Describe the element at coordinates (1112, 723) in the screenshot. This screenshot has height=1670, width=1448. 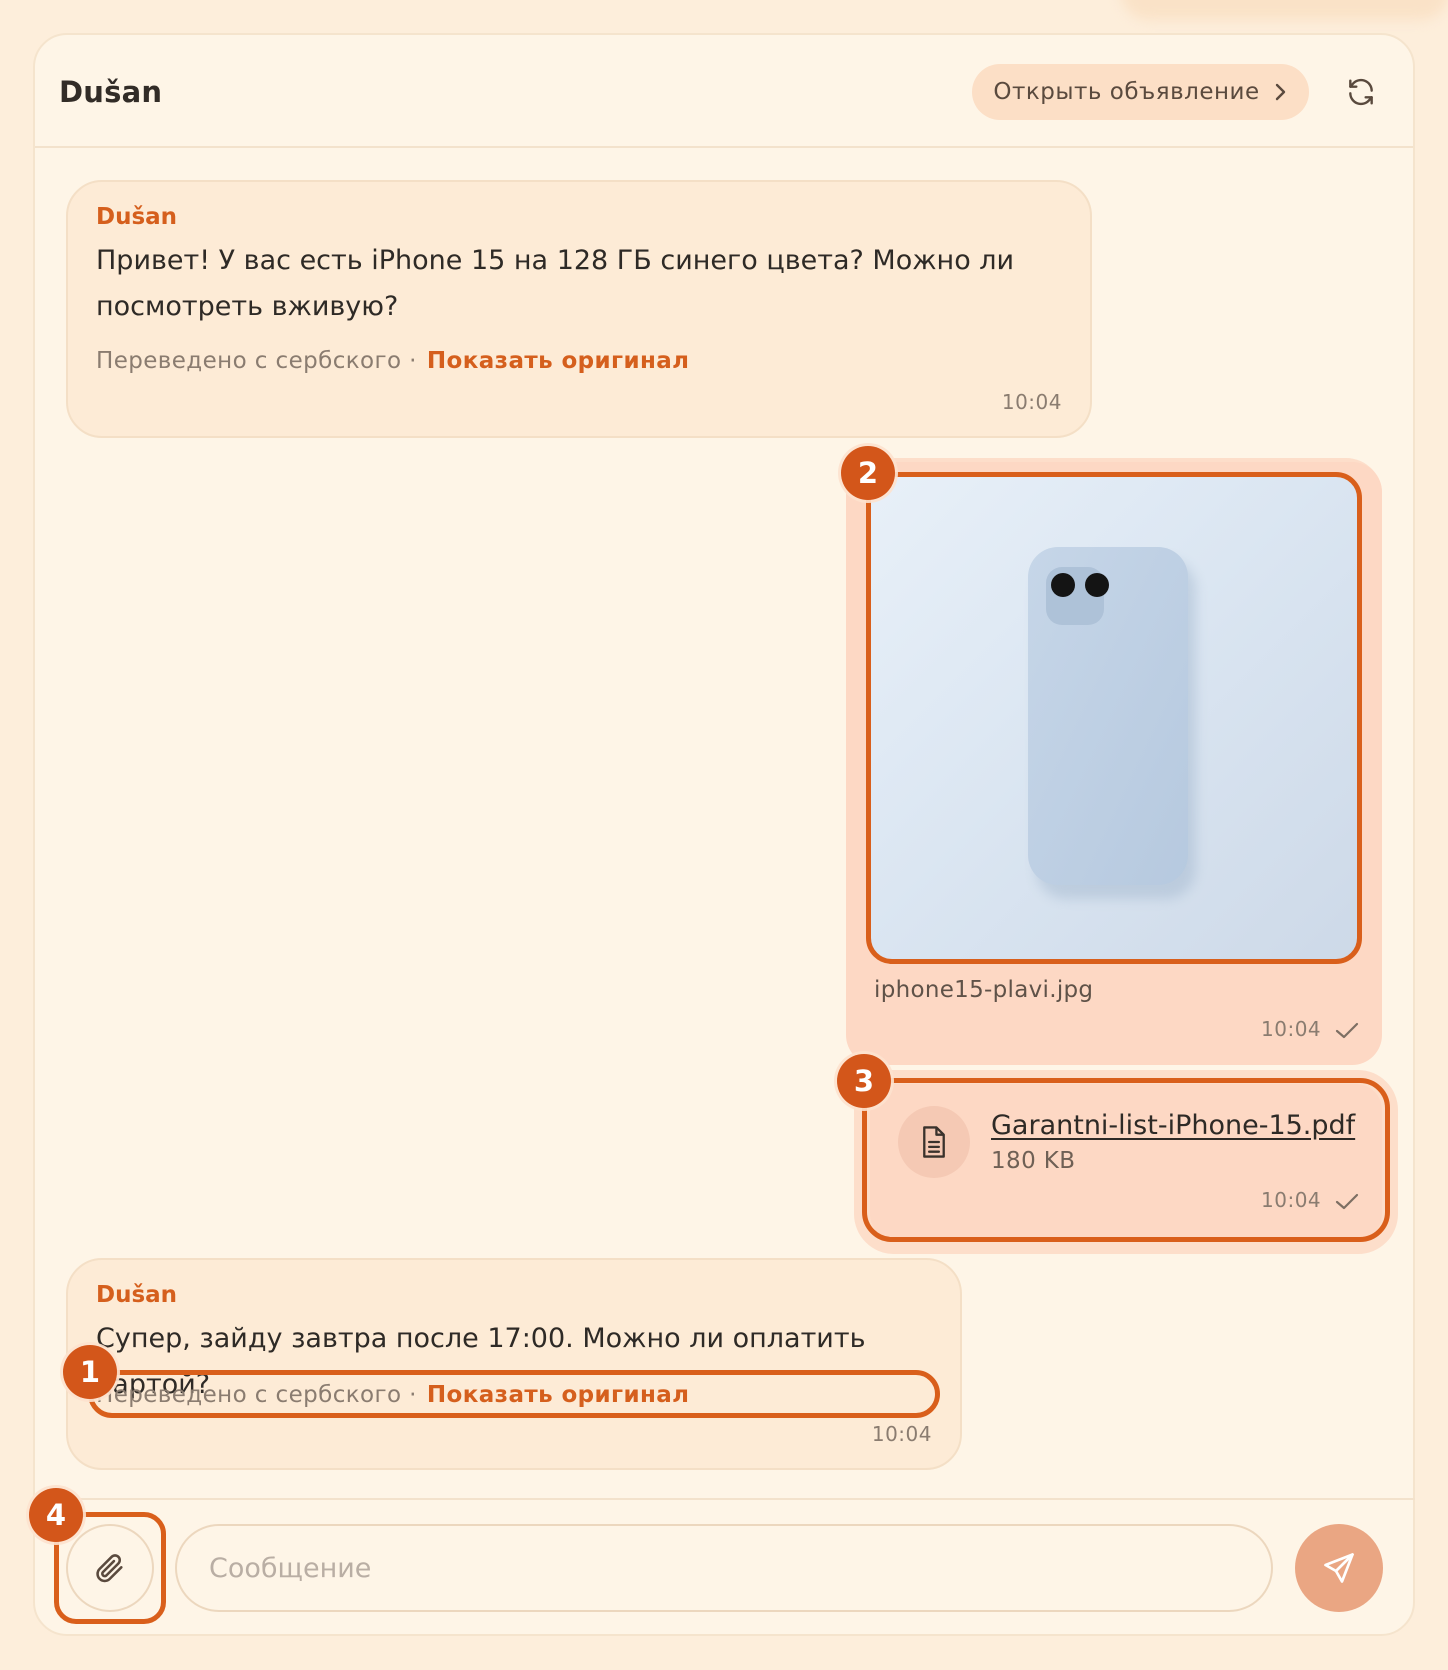
I see `phone-image` at that location.